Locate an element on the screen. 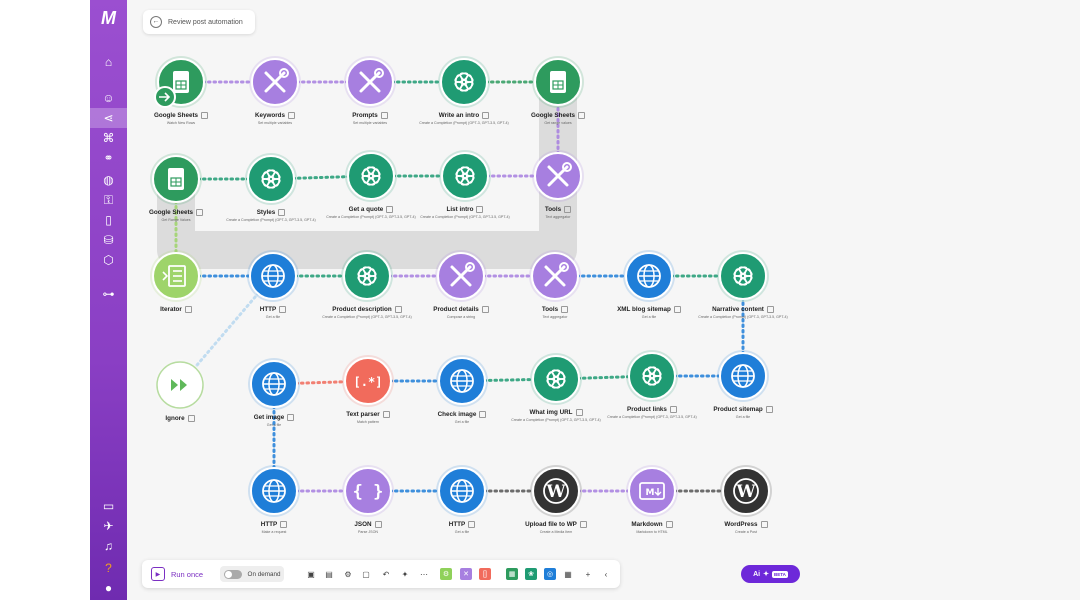 This screenshot has width=1080, height=600. module-name: HTTP is located at coordinates (268, 310).